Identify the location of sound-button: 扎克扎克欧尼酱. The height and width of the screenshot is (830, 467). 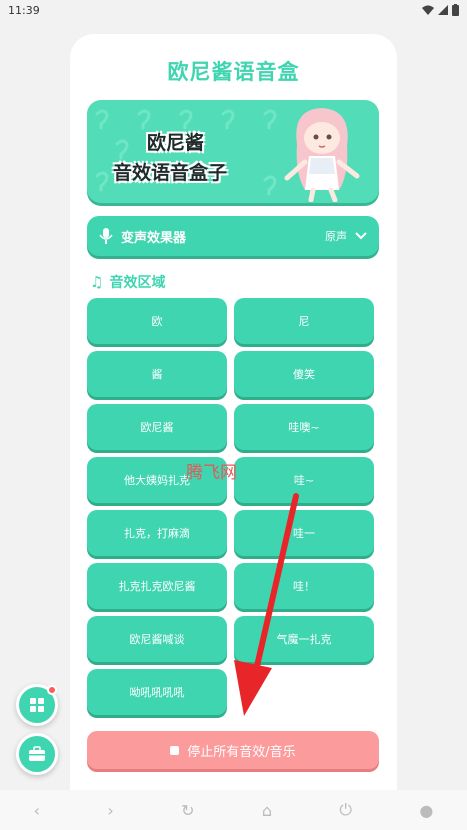
(157, 586).